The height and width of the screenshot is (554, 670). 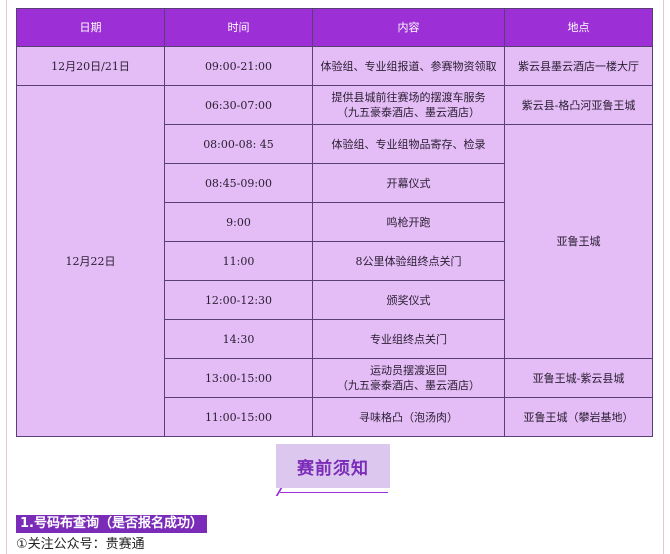 I want to click on content-cell: 运动员摆渡返回 （九五豪泰酒店、墨云酒店）, so click(x=408, y=378).